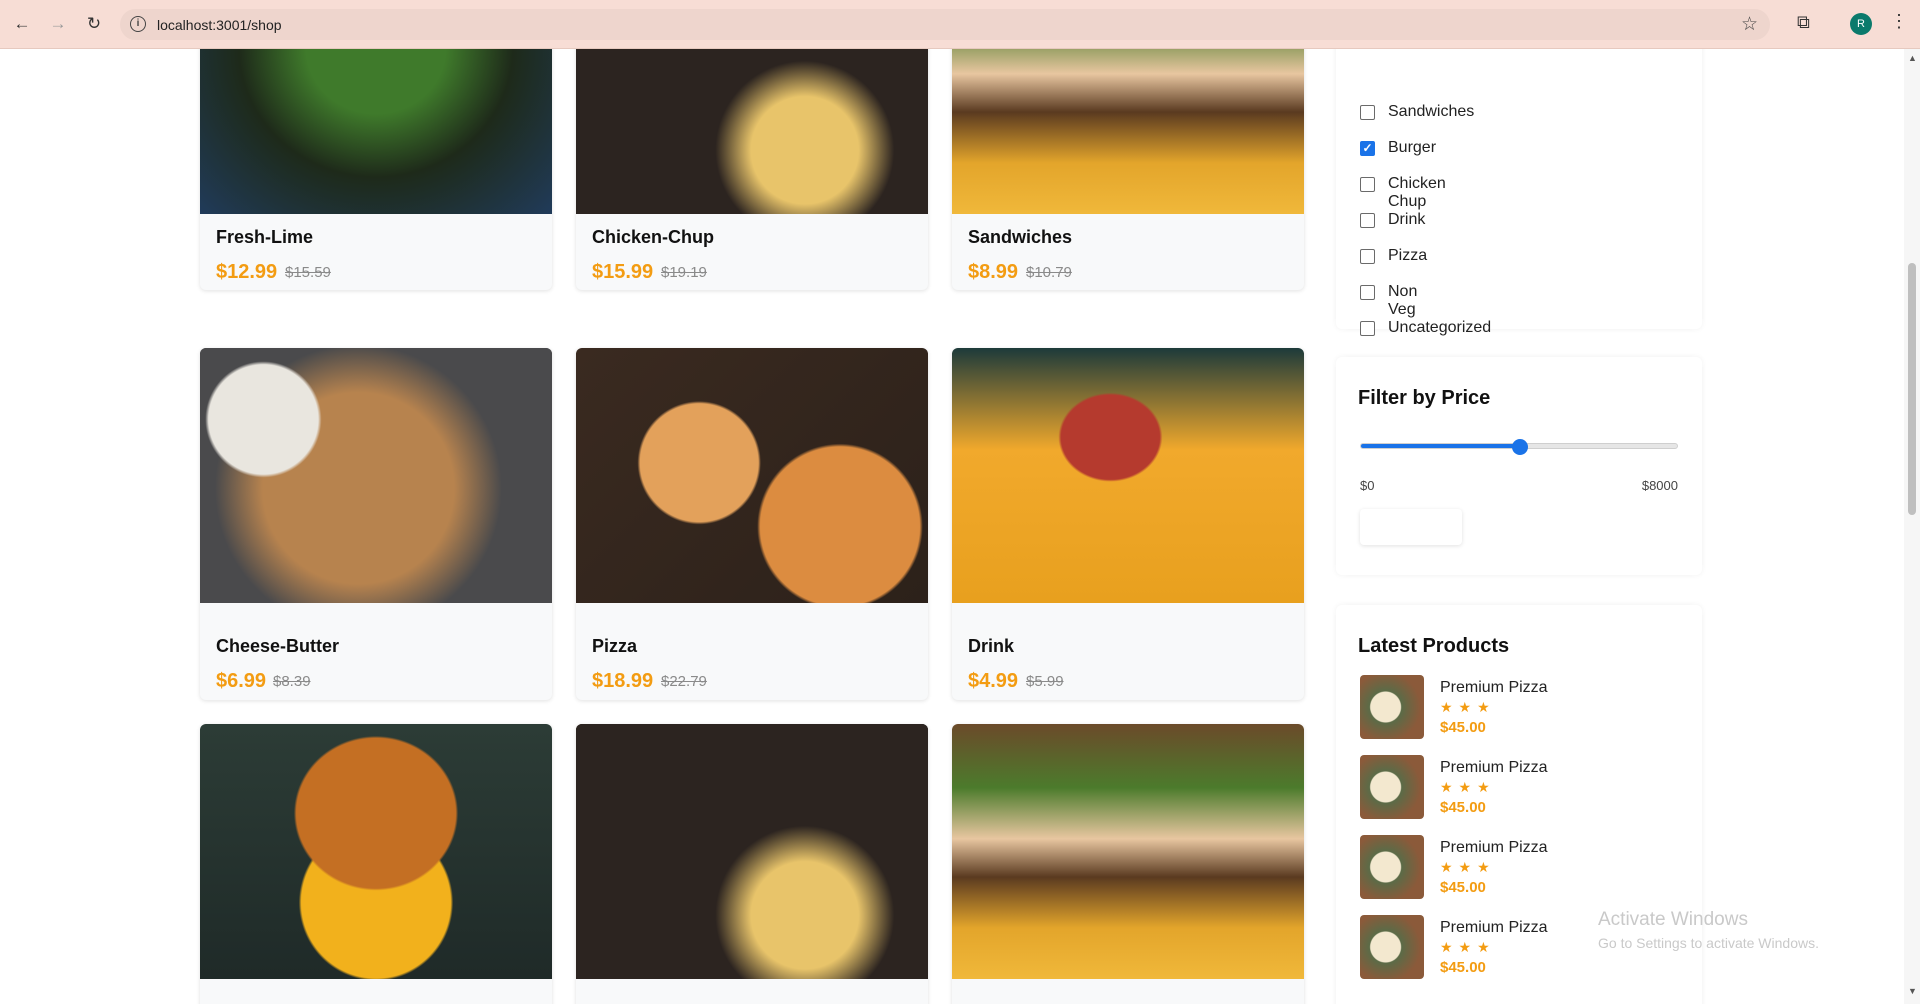  I want to click on price-slider-handle, so click(1520, 447).